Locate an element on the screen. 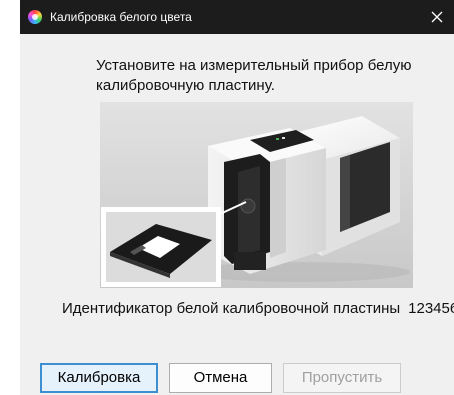 This screenshot has width=454, height=395. cancel-button: Отмена is located at coordinates (220, 378).